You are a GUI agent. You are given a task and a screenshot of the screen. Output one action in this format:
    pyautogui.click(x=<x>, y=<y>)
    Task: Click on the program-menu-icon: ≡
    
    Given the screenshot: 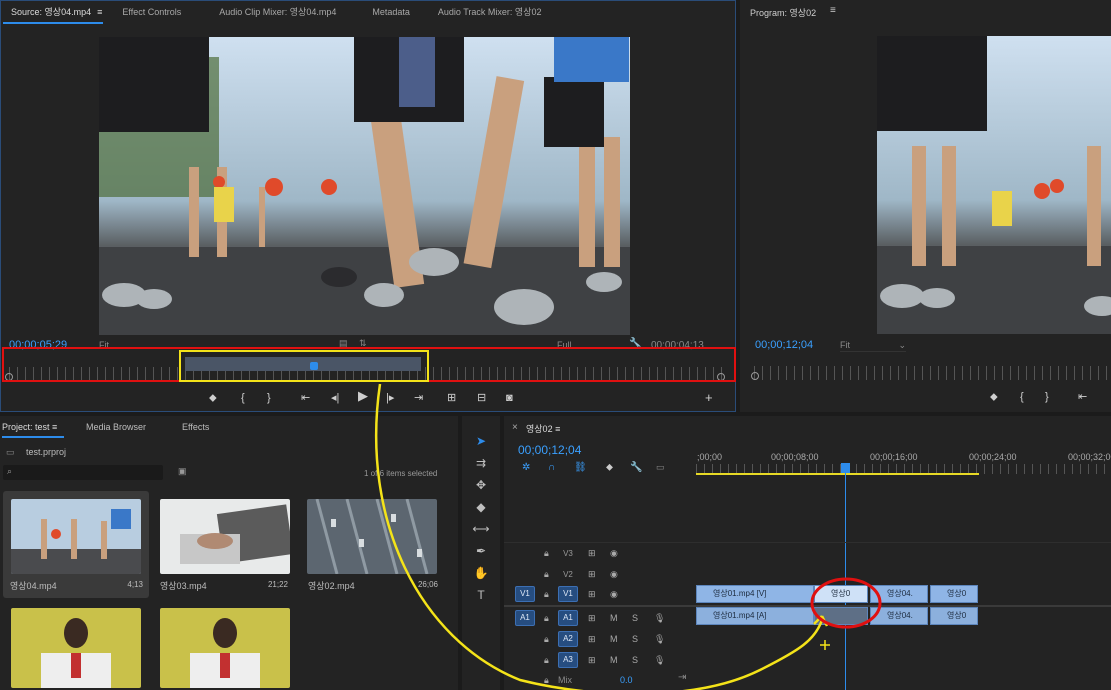 What is the action you would take?
    pyautogui.click(x=833, y=10)
    